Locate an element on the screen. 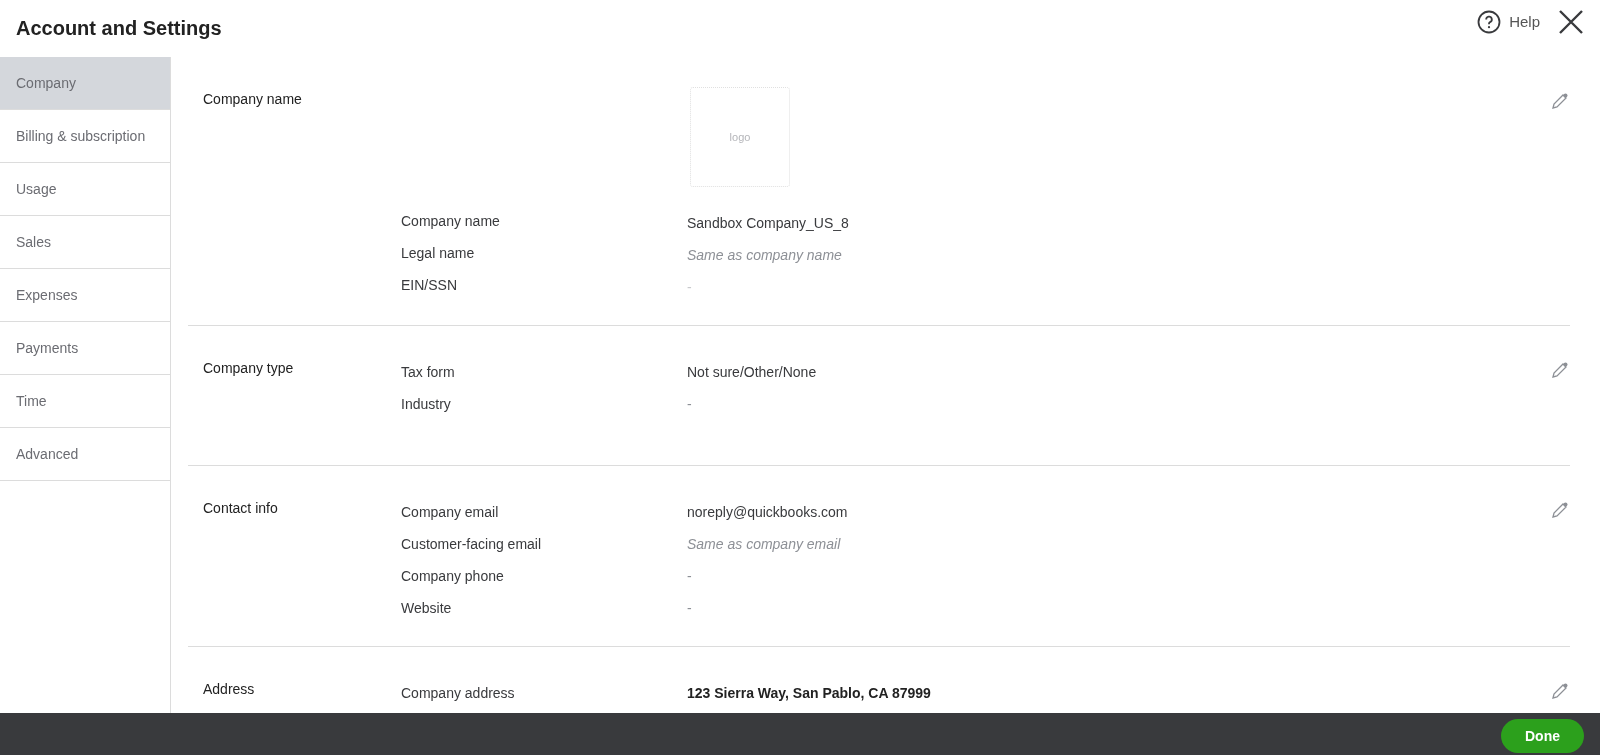 The height and width of the screenshot is (755, 1600). close-button is located at coordinates (1571, 21).